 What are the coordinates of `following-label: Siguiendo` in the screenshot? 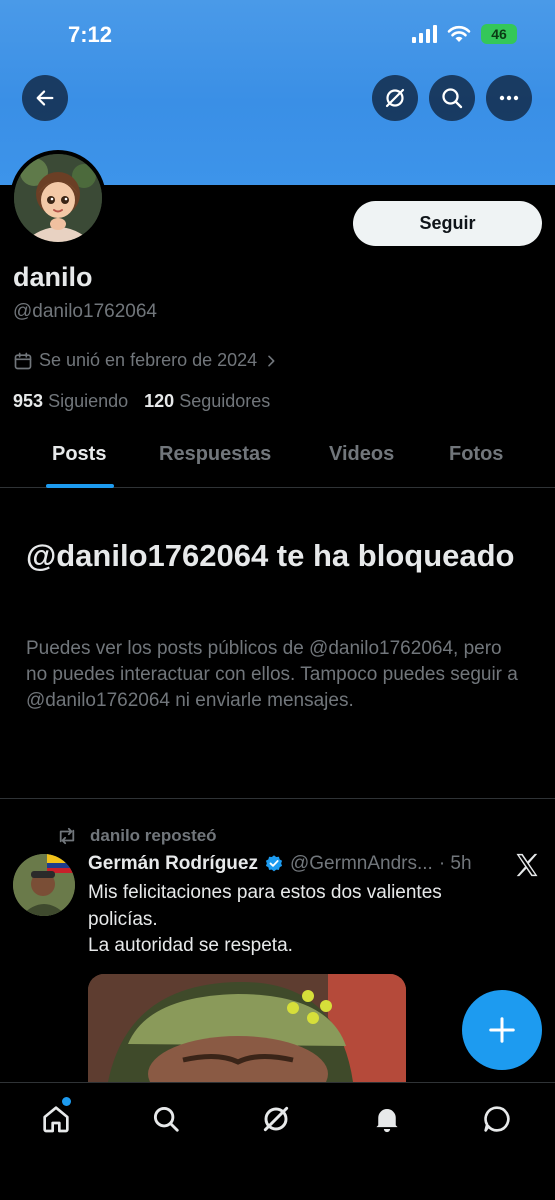 It's located at (88, 401).